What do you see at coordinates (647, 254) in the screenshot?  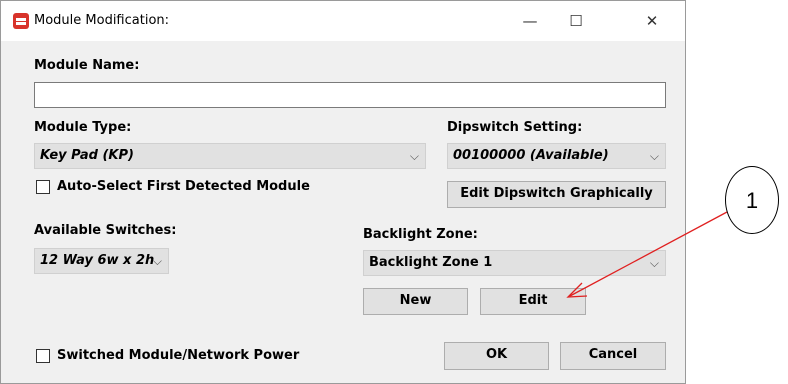 I see `callout-arrow` at bounding box center [647, 254].